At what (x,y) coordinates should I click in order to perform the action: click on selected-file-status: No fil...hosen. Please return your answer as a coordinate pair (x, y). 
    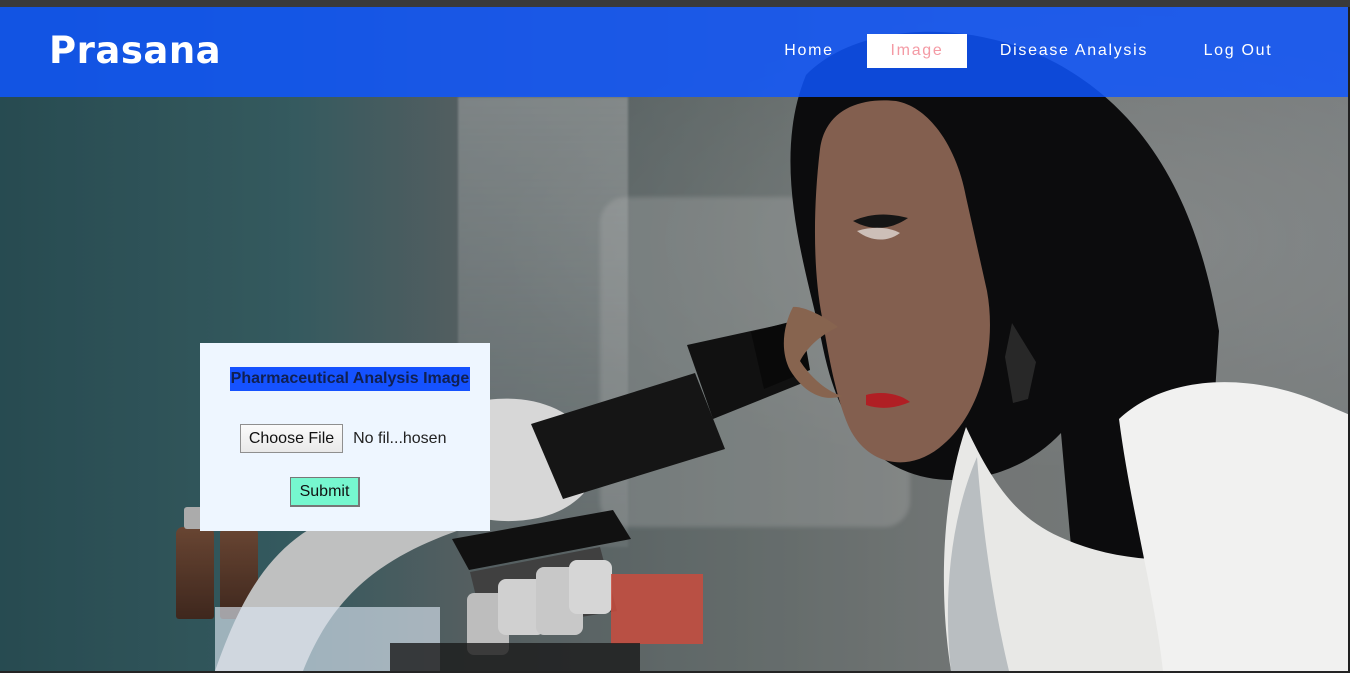
    Looking at the image, I should click on (400, 438).